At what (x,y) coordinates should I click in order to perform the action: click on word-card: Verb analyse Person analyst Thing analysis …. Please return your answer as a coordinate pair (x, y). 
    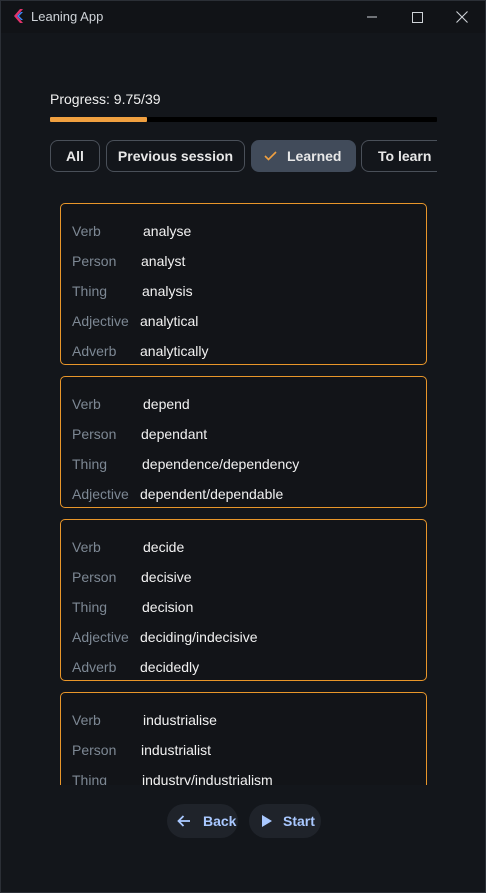
    Looking at the image, I should click on (243, 284).